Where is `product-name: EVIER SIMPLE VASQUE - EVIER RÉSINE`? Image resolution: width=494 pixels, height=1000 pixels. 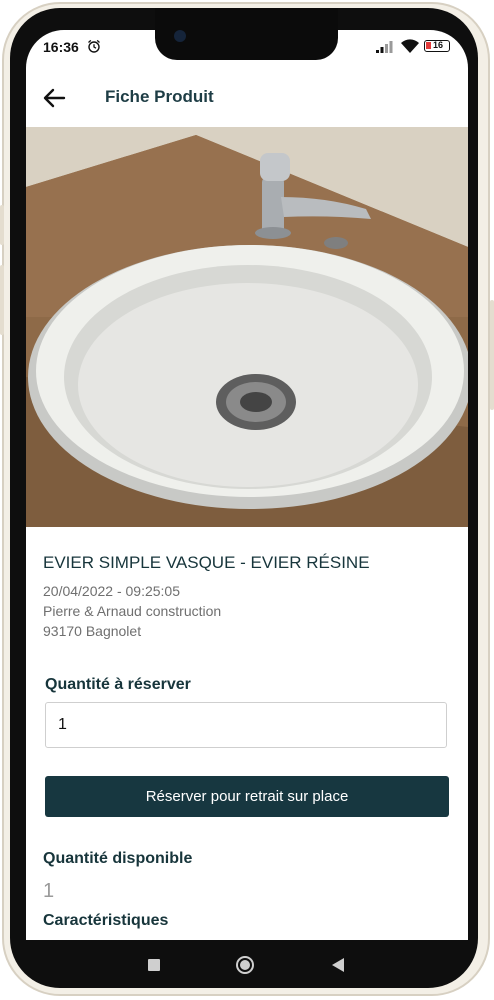
product-name: EVIER SIMPLE VASQUE - EVIER RÉSINE is located at coordinates (206, 562).